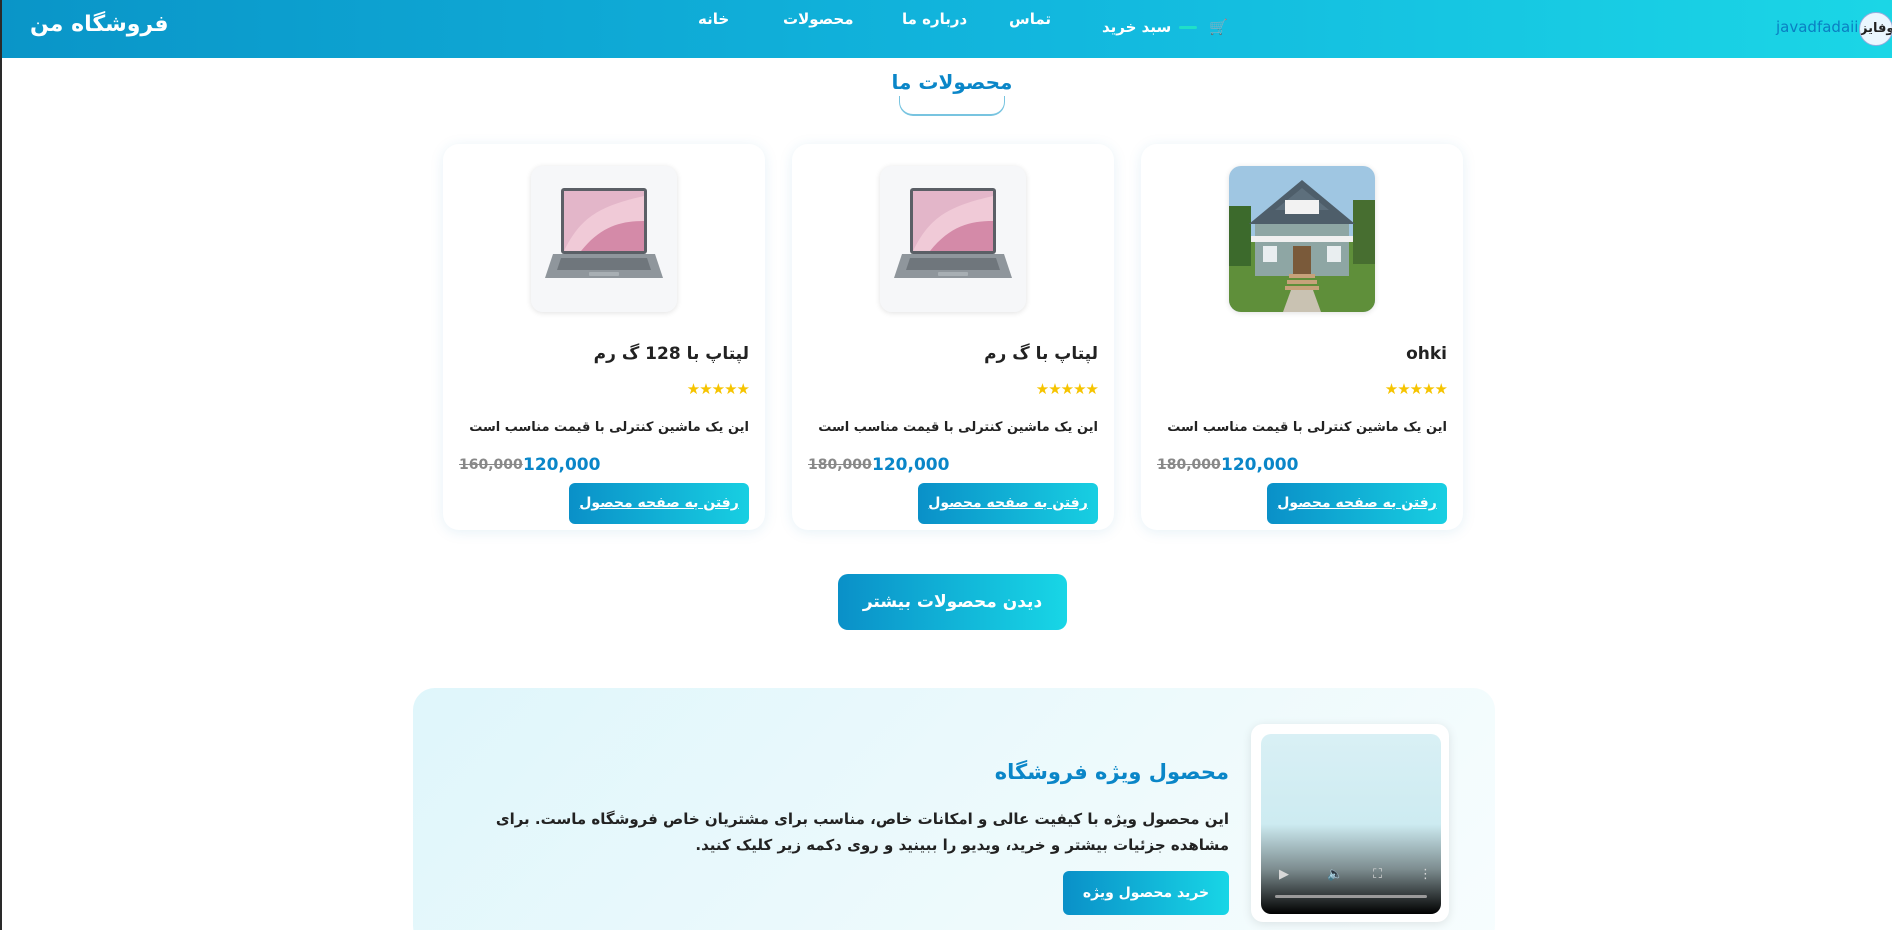 The height and width of the screenshot is (930, 1892). I want to click on cart-label: سبد خرید, so click(1137, 27).